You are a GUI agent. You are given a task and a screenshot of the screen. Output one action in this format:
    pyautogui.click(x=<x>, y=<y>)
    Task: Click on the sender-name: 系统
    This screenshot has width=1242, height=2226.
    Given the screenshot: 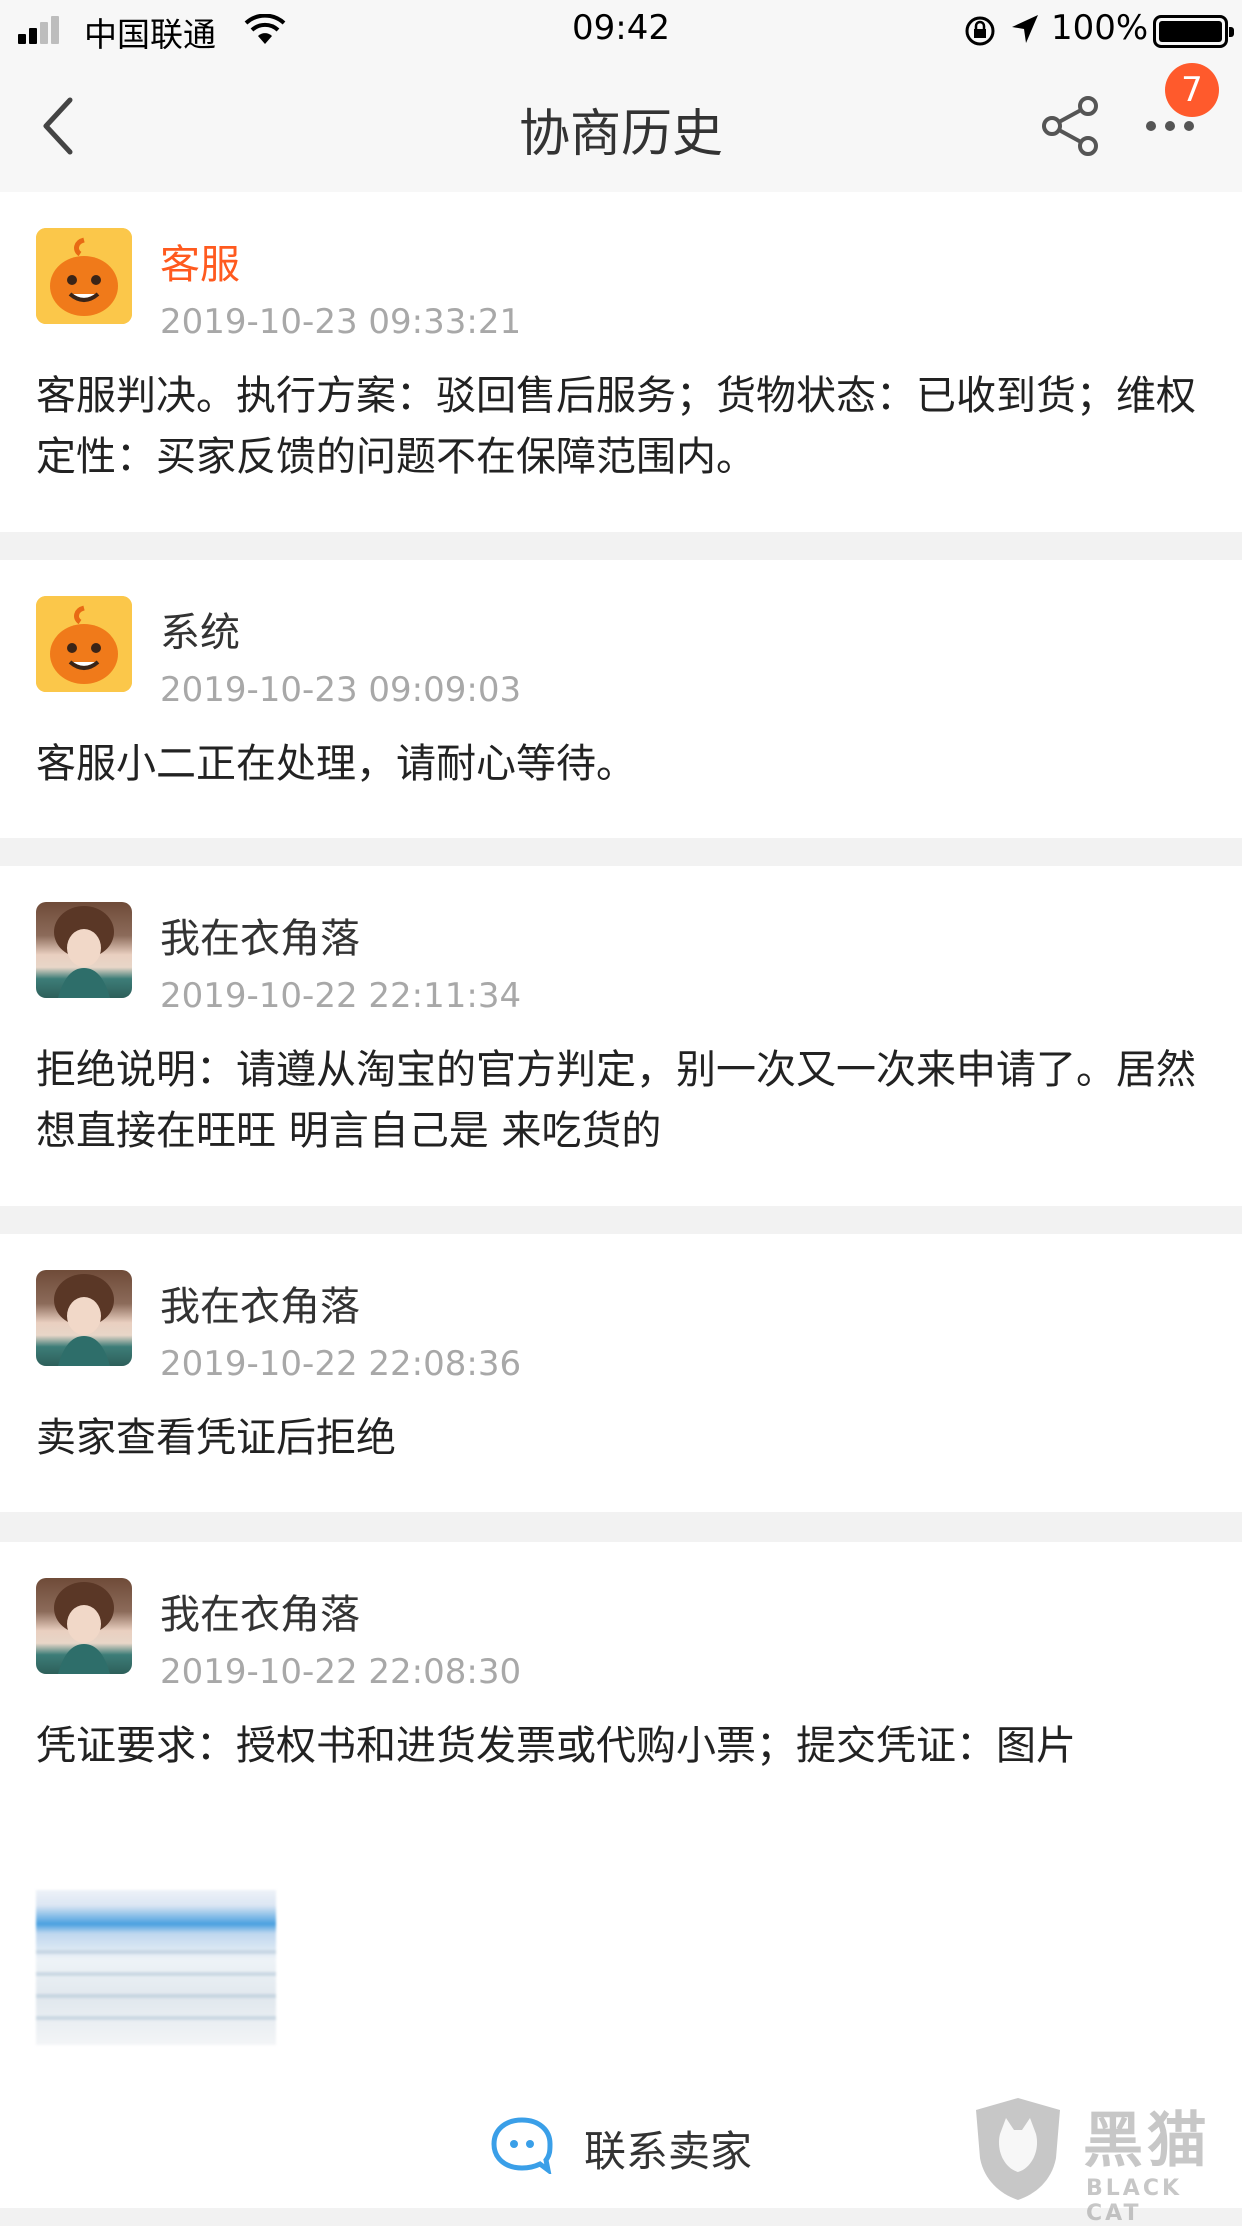 What is the action you would take?
    pyautogui.click(x=200, y=633)
    